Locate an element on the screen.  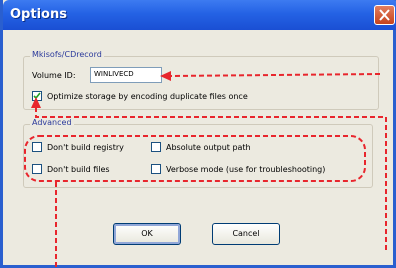
volume-id-arrow-line is located at coordinates (275, 75).